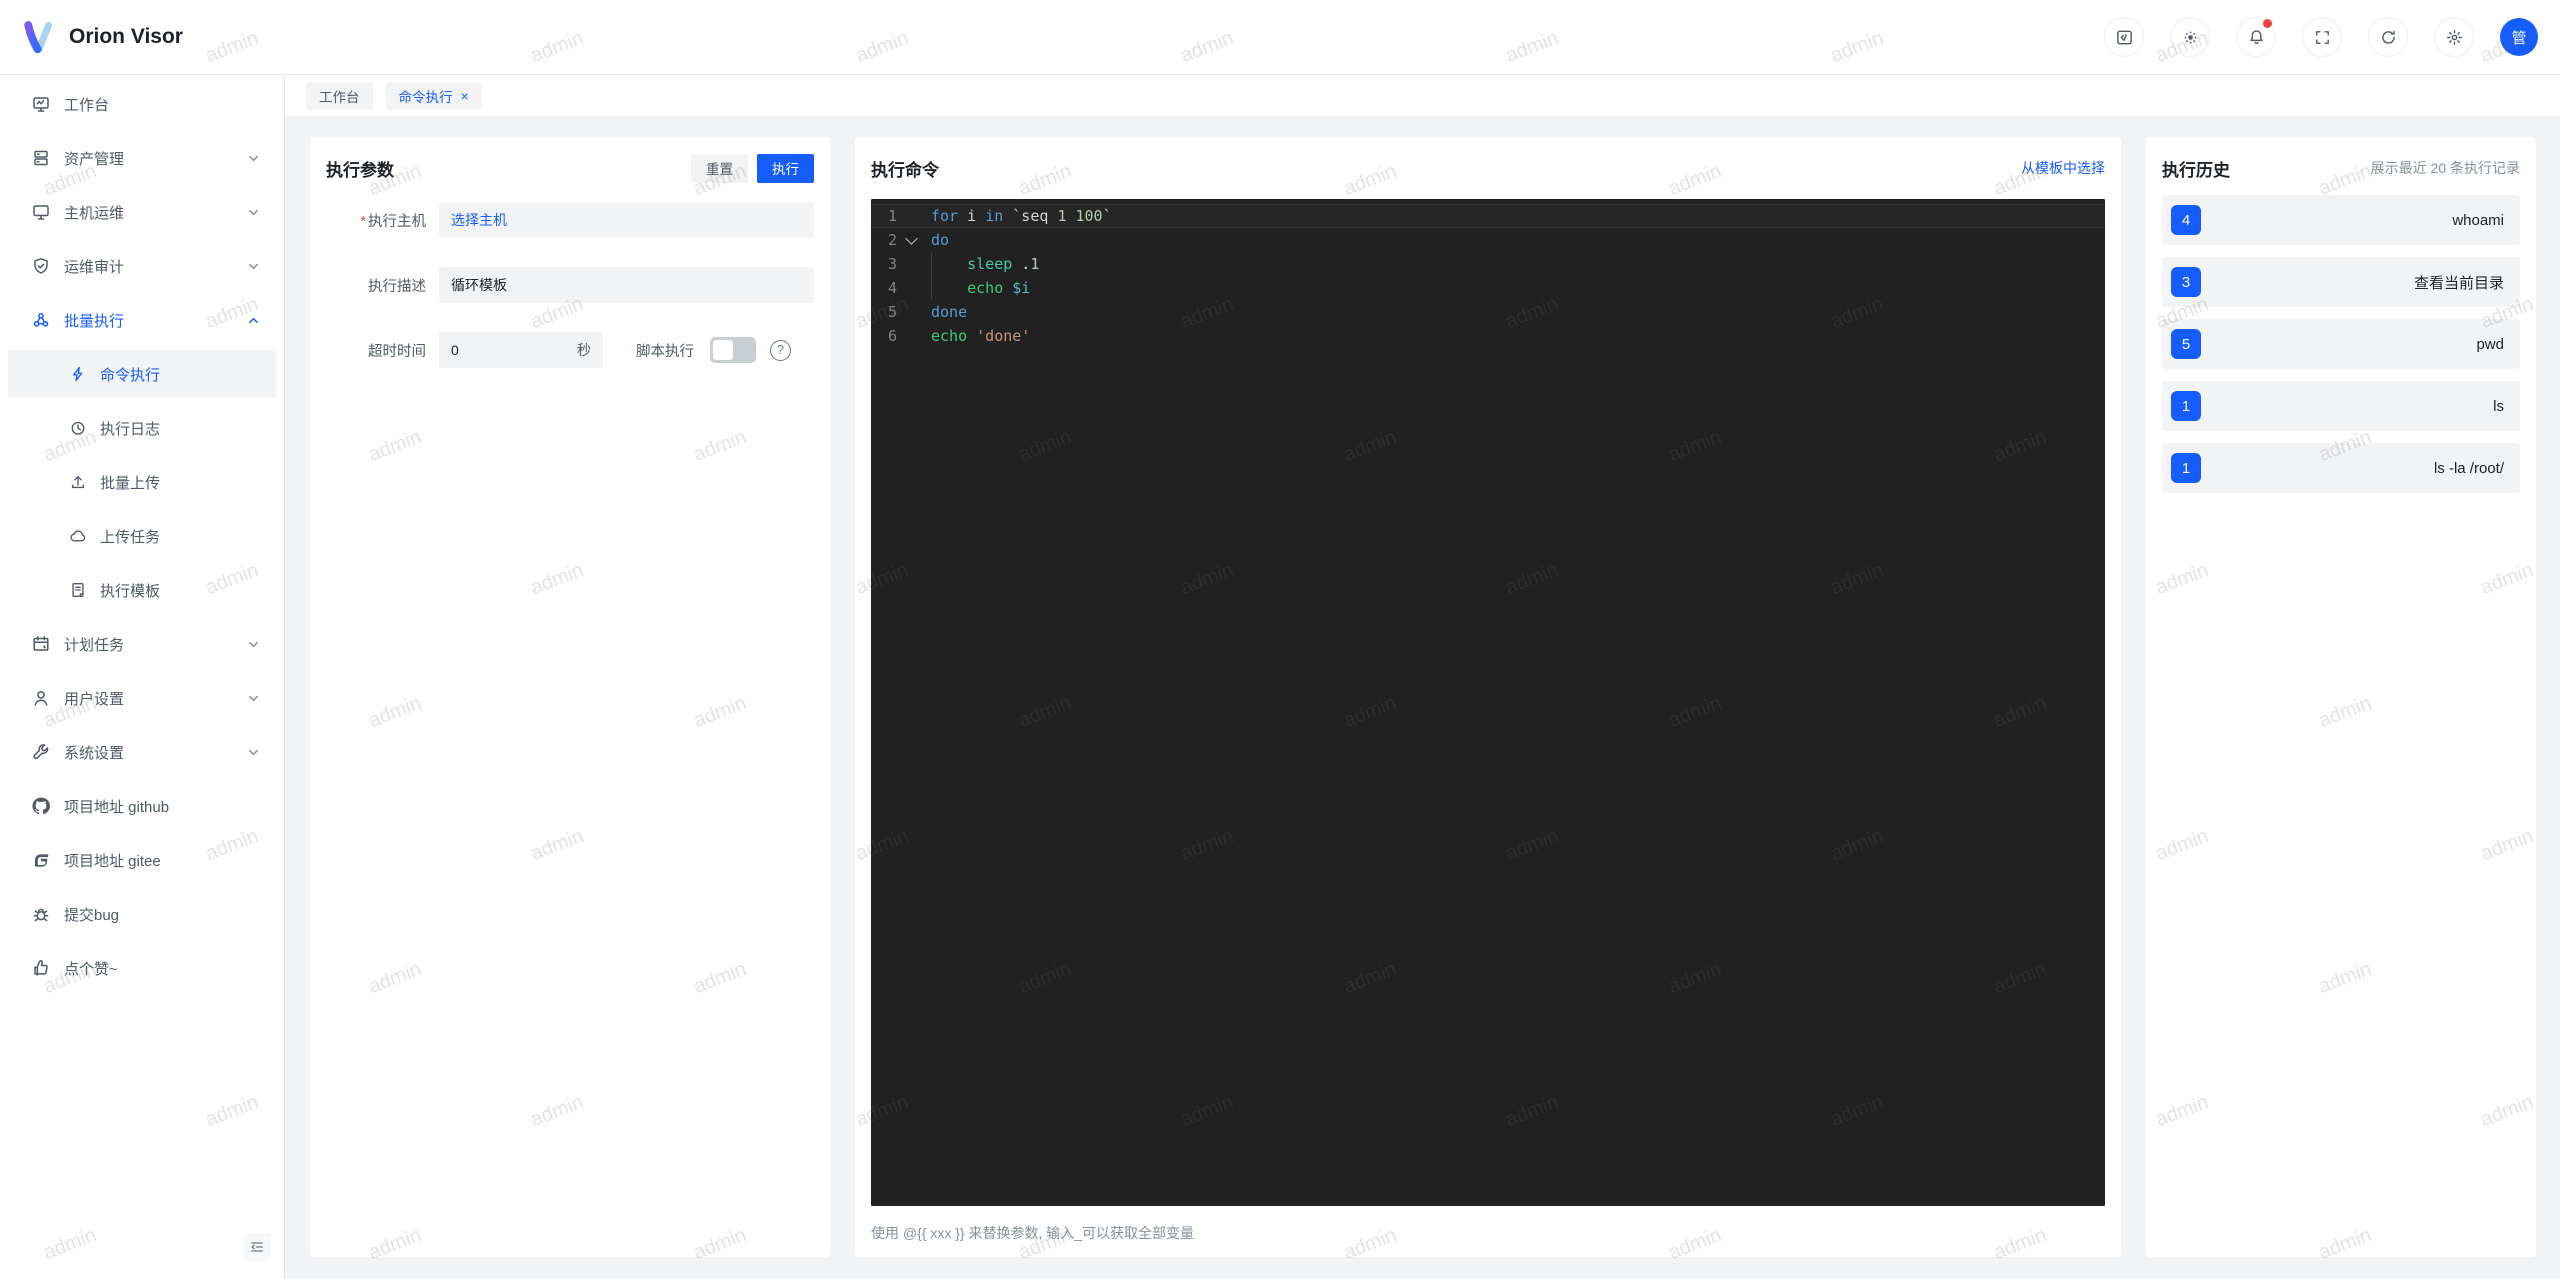  I want to click on sidebar-collapse-button, so click(257, 1247).